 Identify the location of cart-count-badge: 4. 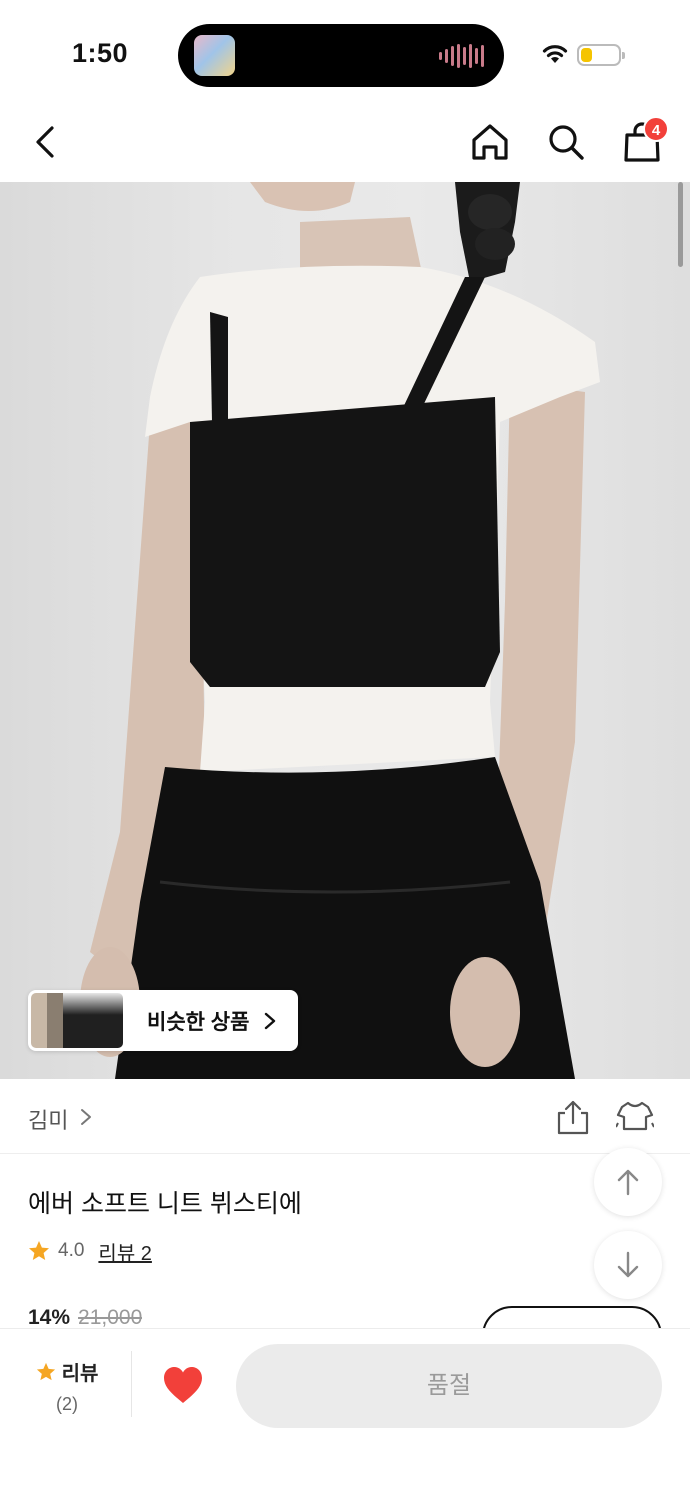
(656, 129).